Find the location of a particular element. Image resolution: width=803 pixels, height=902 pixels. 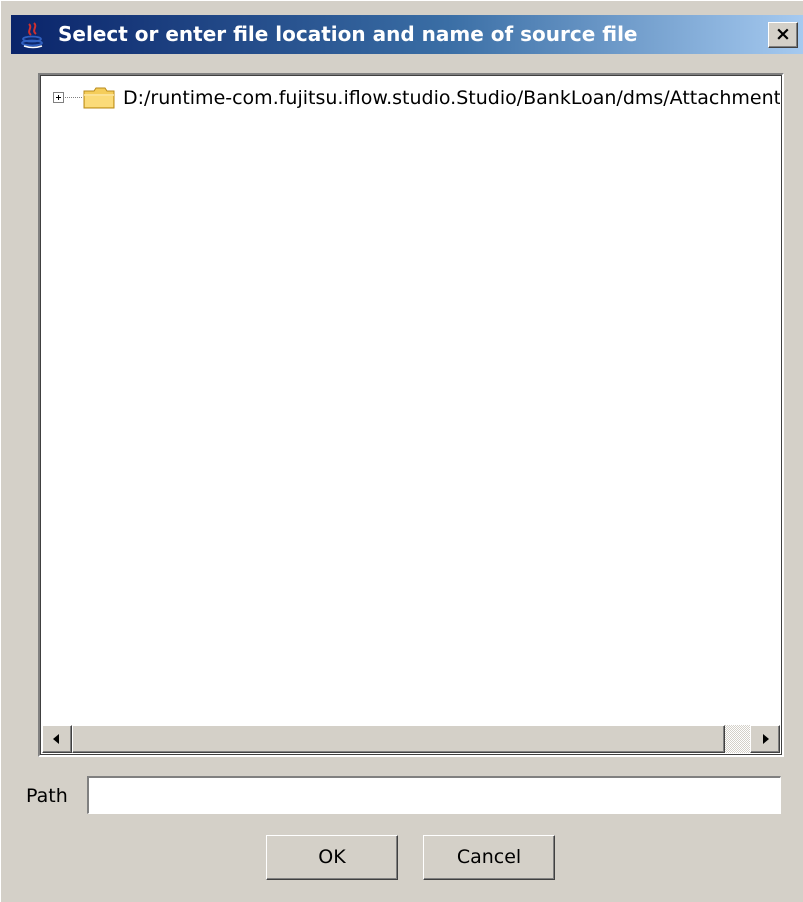

path-label: Path is located at coordinates (47, 796).